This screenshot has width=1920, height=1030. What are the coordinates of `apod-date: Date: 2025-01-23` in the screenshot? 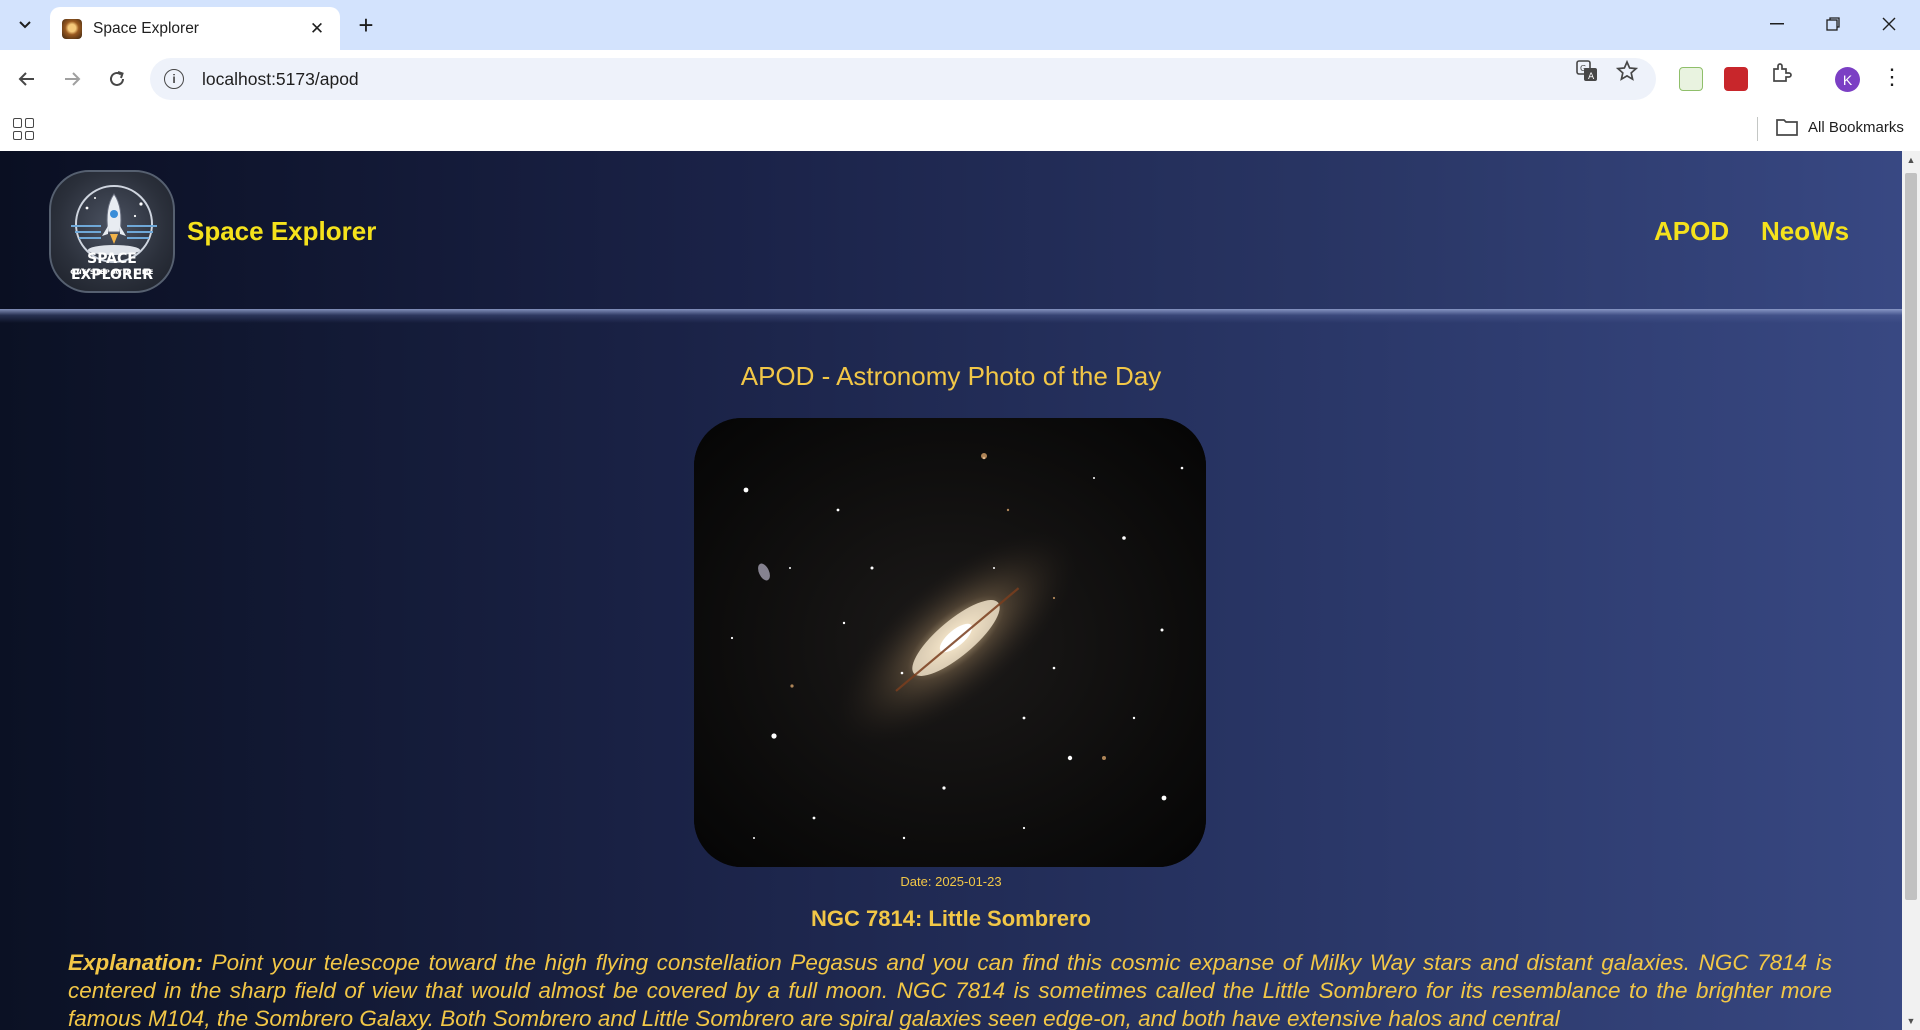 It's located at (951, 881).